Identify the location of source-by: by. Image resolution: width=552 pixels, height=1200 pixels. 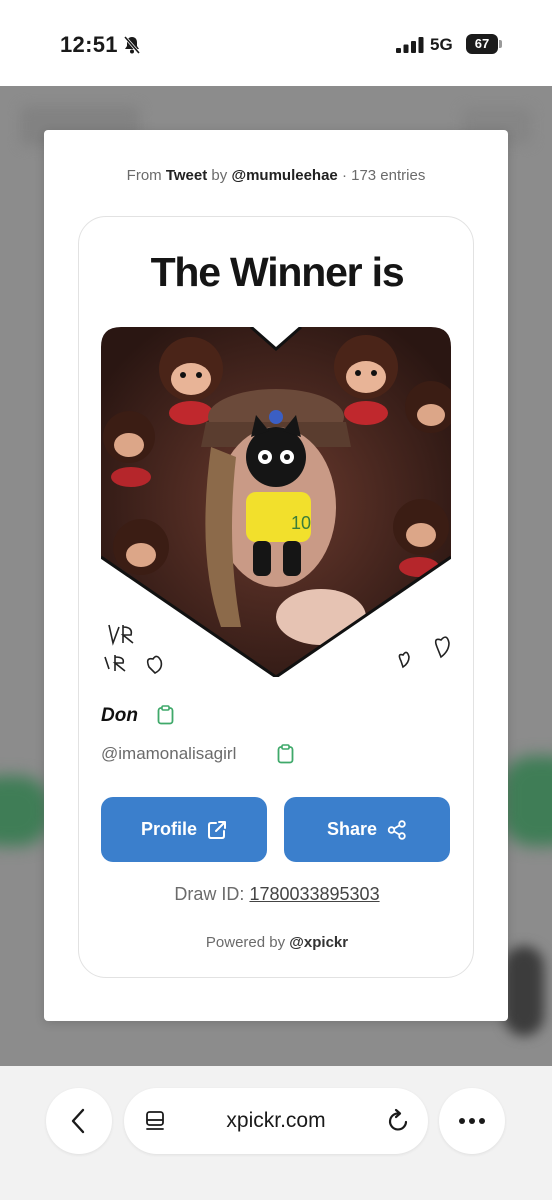
(219, 175).